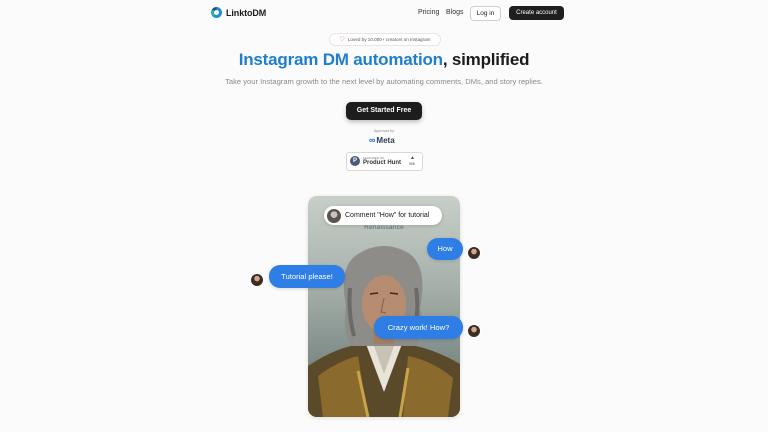  I want to click on approved-by-label: Approved by, so click(384, 131).